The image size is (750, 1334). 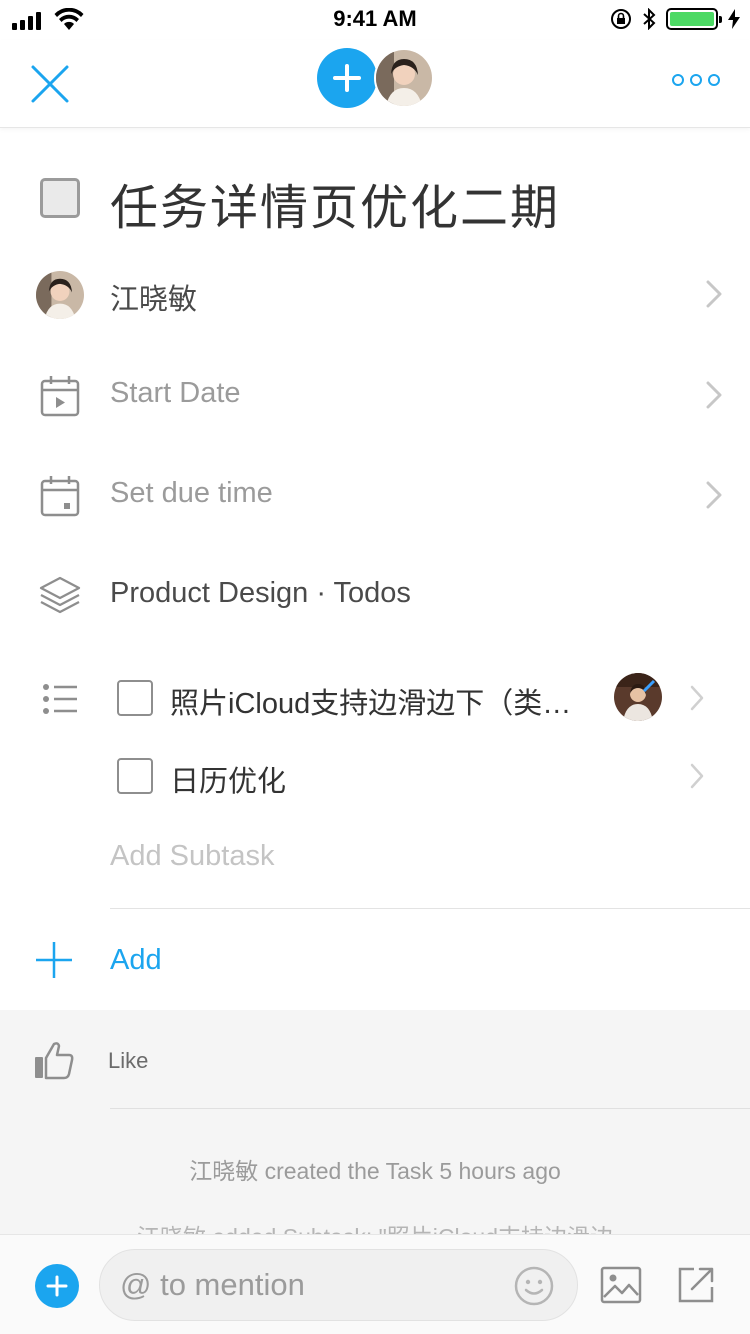 What do you see at coordinates (638, 697) in the screenshot?
I see `subtask-assignee-avatar` at bounding box center [638, 697].